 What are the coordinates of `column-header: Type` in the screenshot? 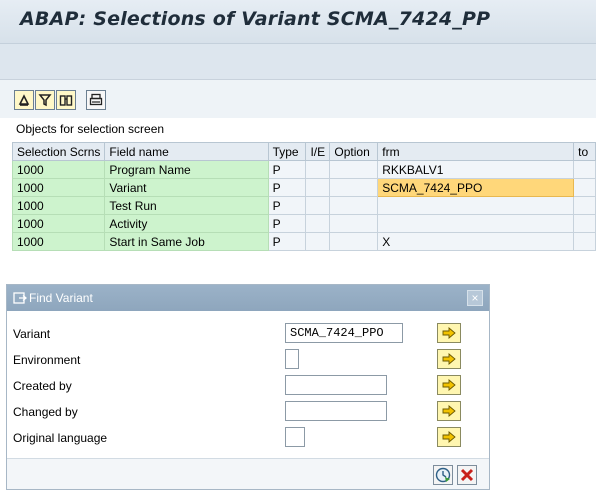 It's located at (287, 151).